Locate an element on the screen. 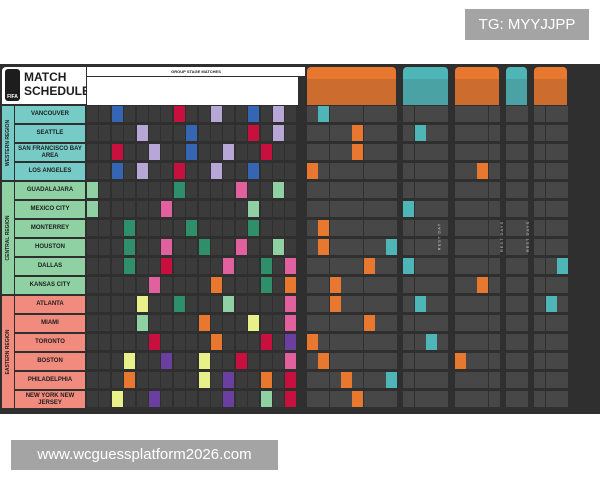 The width and height of the screenshot is (600, 480). knockout-stage-header is located at coordinates (516, 73).